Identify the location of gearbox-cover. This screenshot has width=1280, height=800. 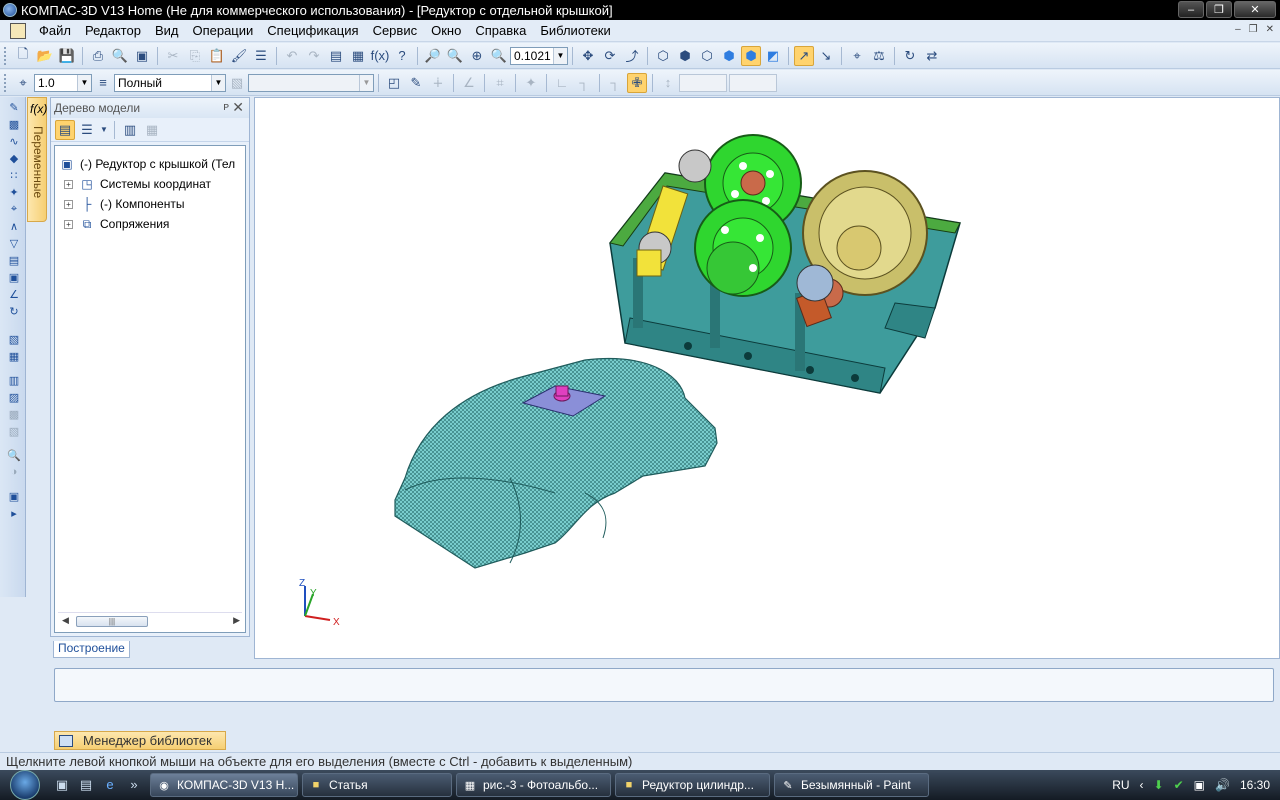
(556, 463).